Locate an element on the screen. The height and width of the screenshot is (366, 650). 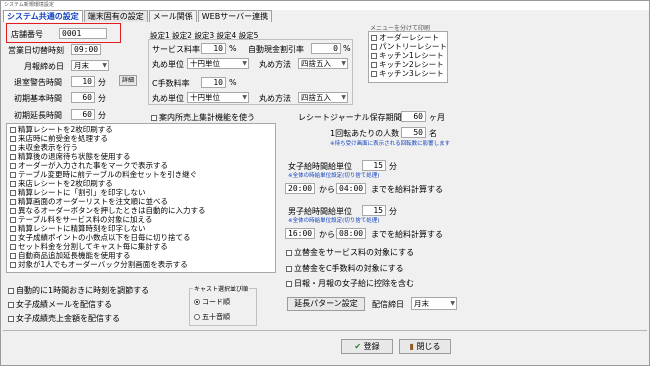
journal-field: 60 is located at coordinates (413, 116).